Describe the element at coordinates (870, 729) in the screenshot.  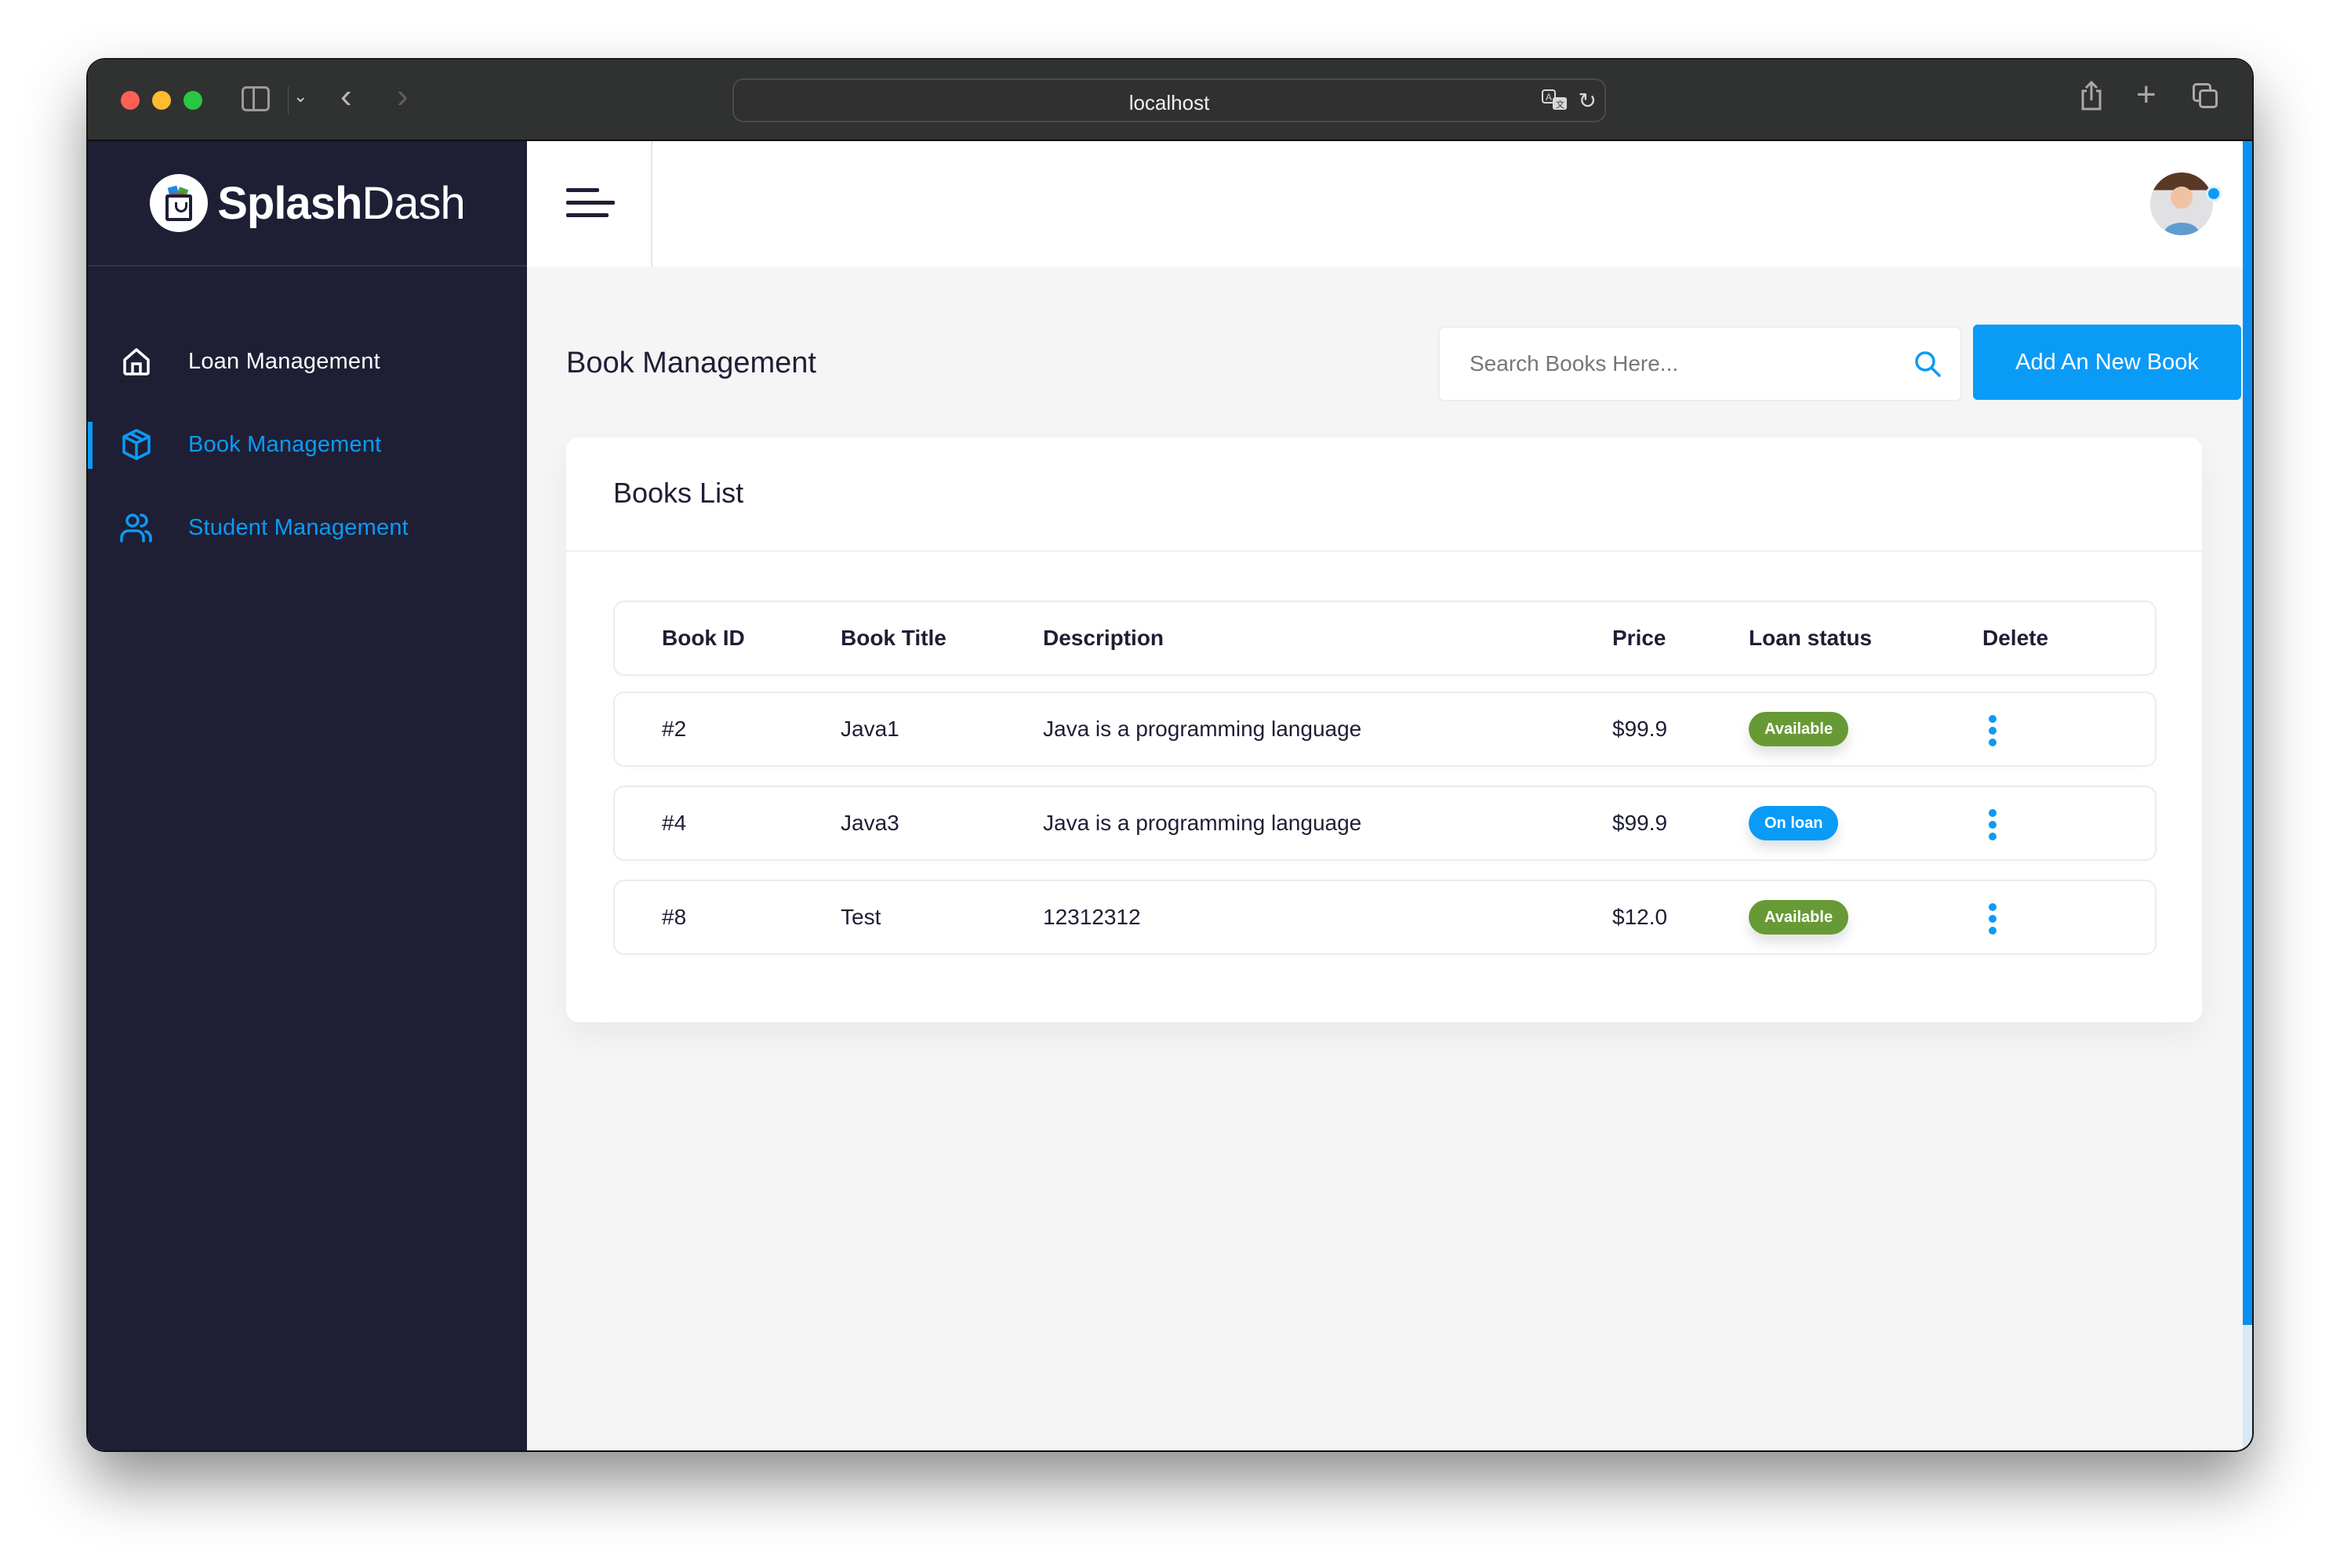
I see `cell-book-title: Java1` at that location.